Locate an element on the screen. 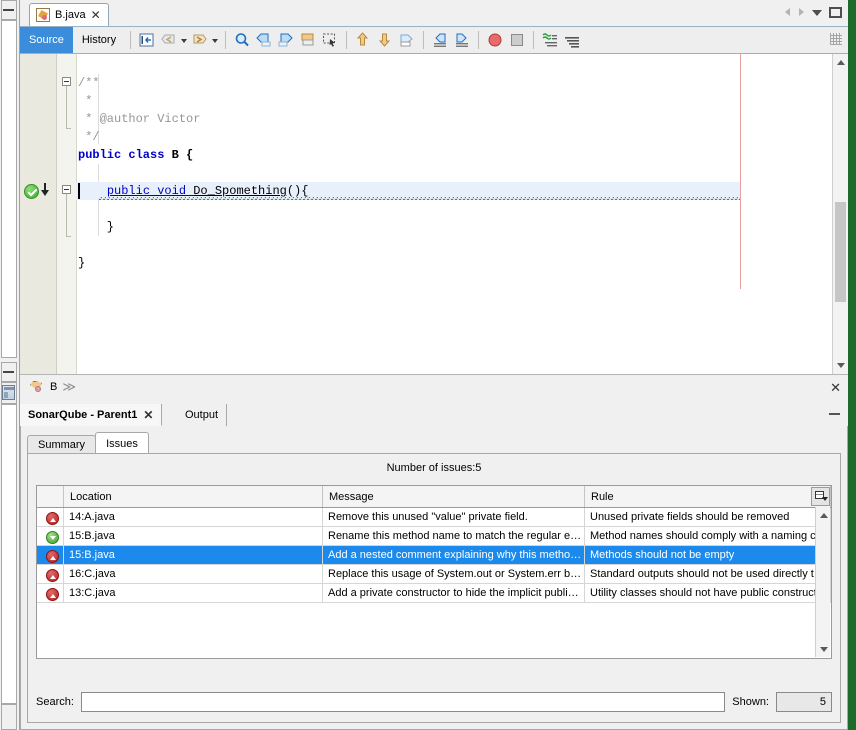 This screenshot has height=730, width=856. toggle-bookmark-icon is located at coordinates (308, 40).